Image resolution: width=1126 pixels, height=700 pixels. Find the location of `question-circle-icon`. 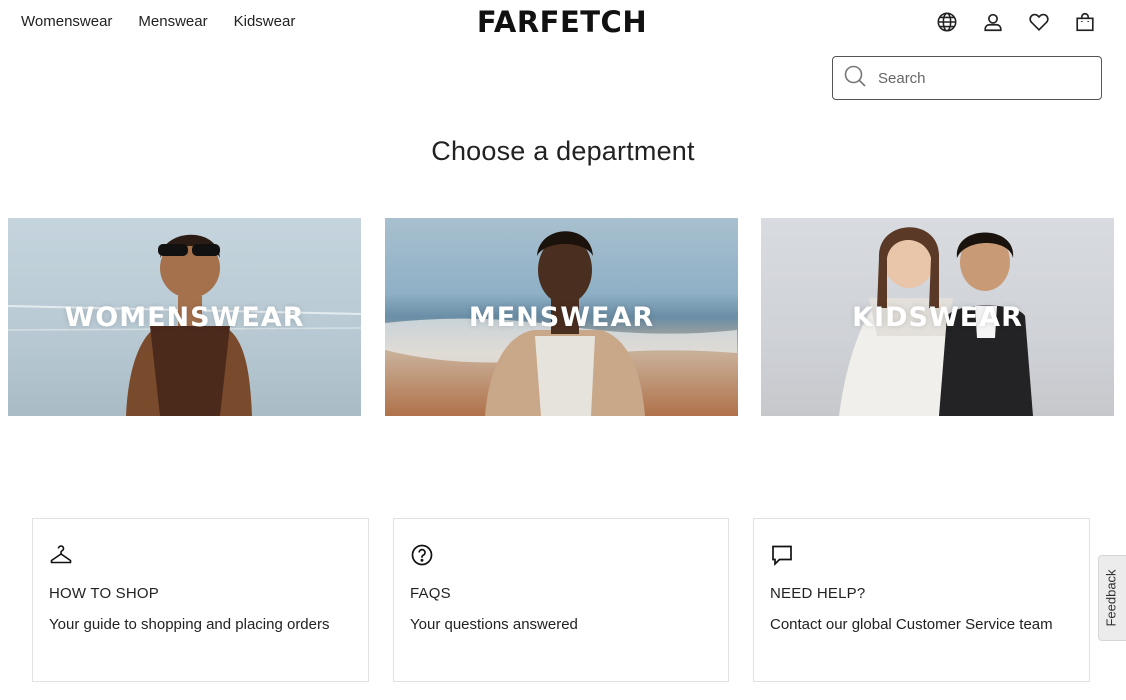

question-circle-icon is located at coordinates (422, 555).